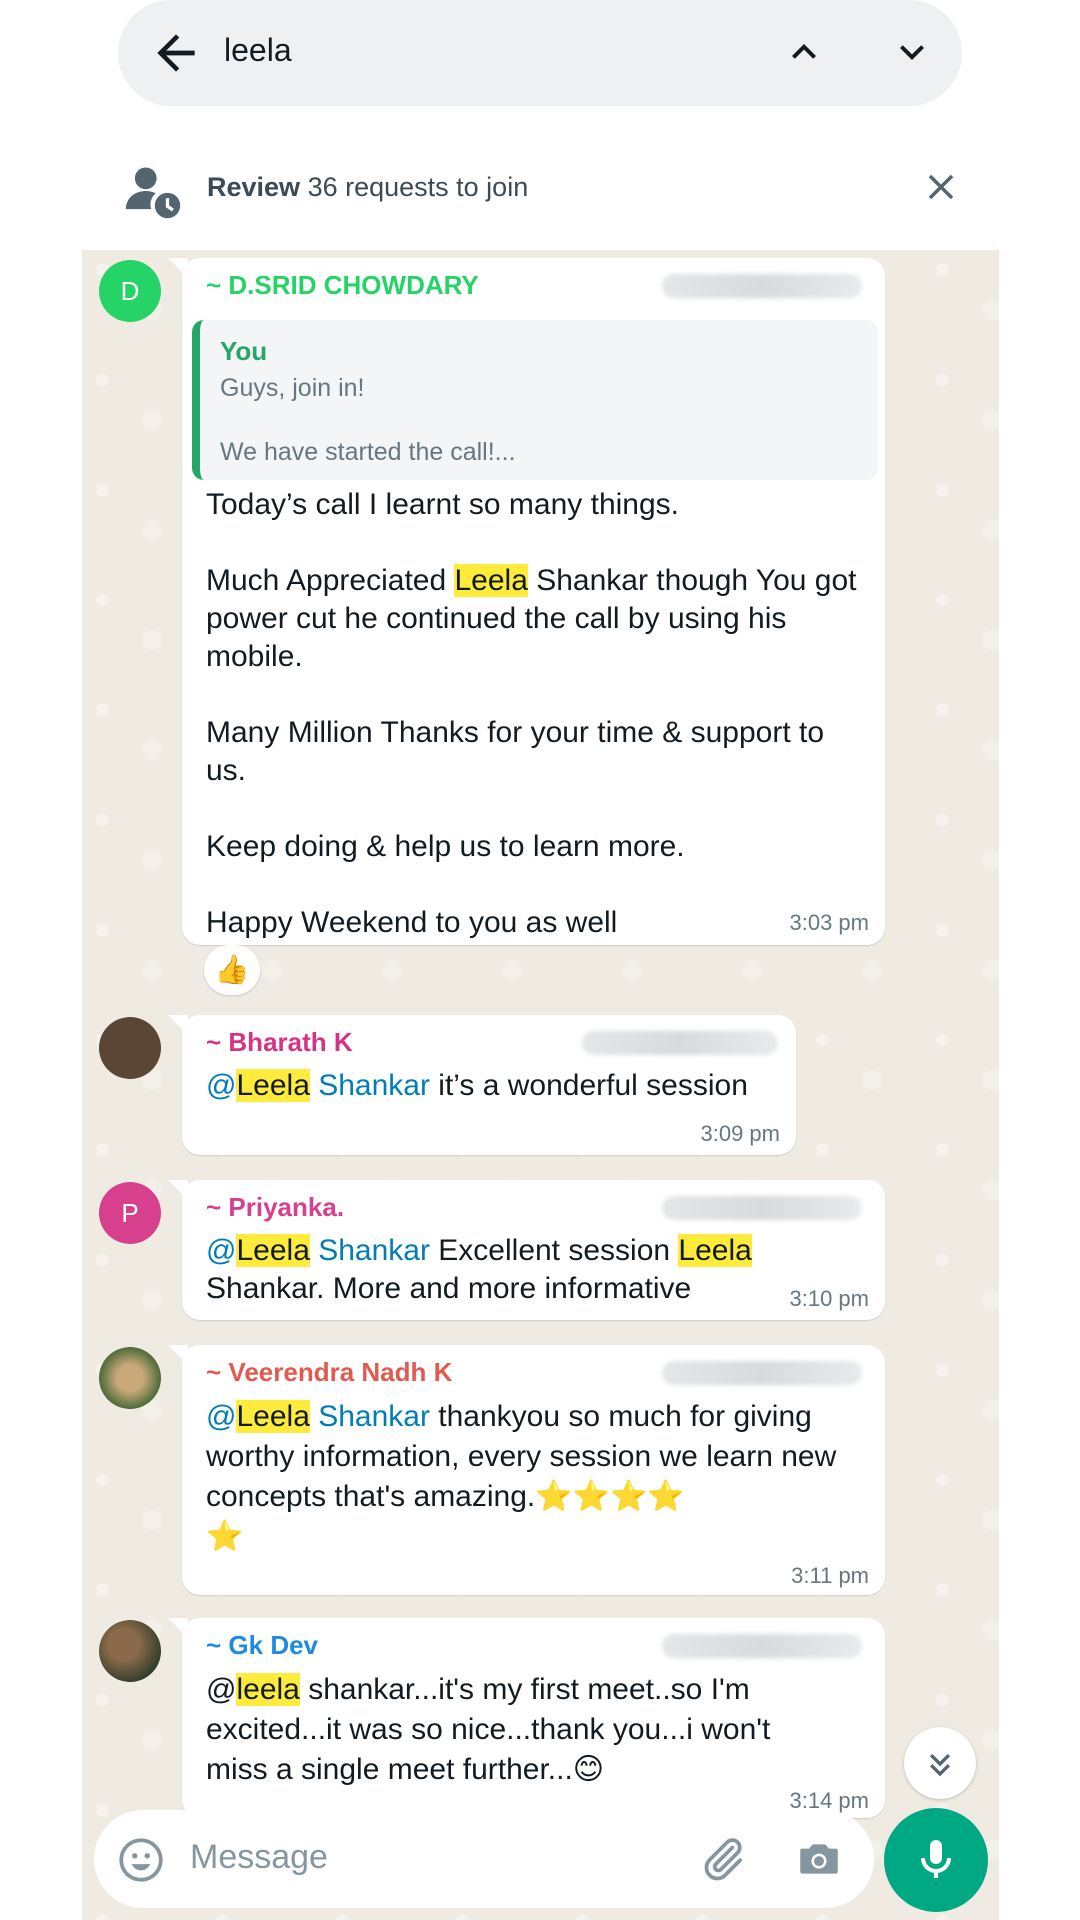 Image resolution: width=1080 pixels, height=1920 pixels. I want to click on close-icon, so click(941, 187).